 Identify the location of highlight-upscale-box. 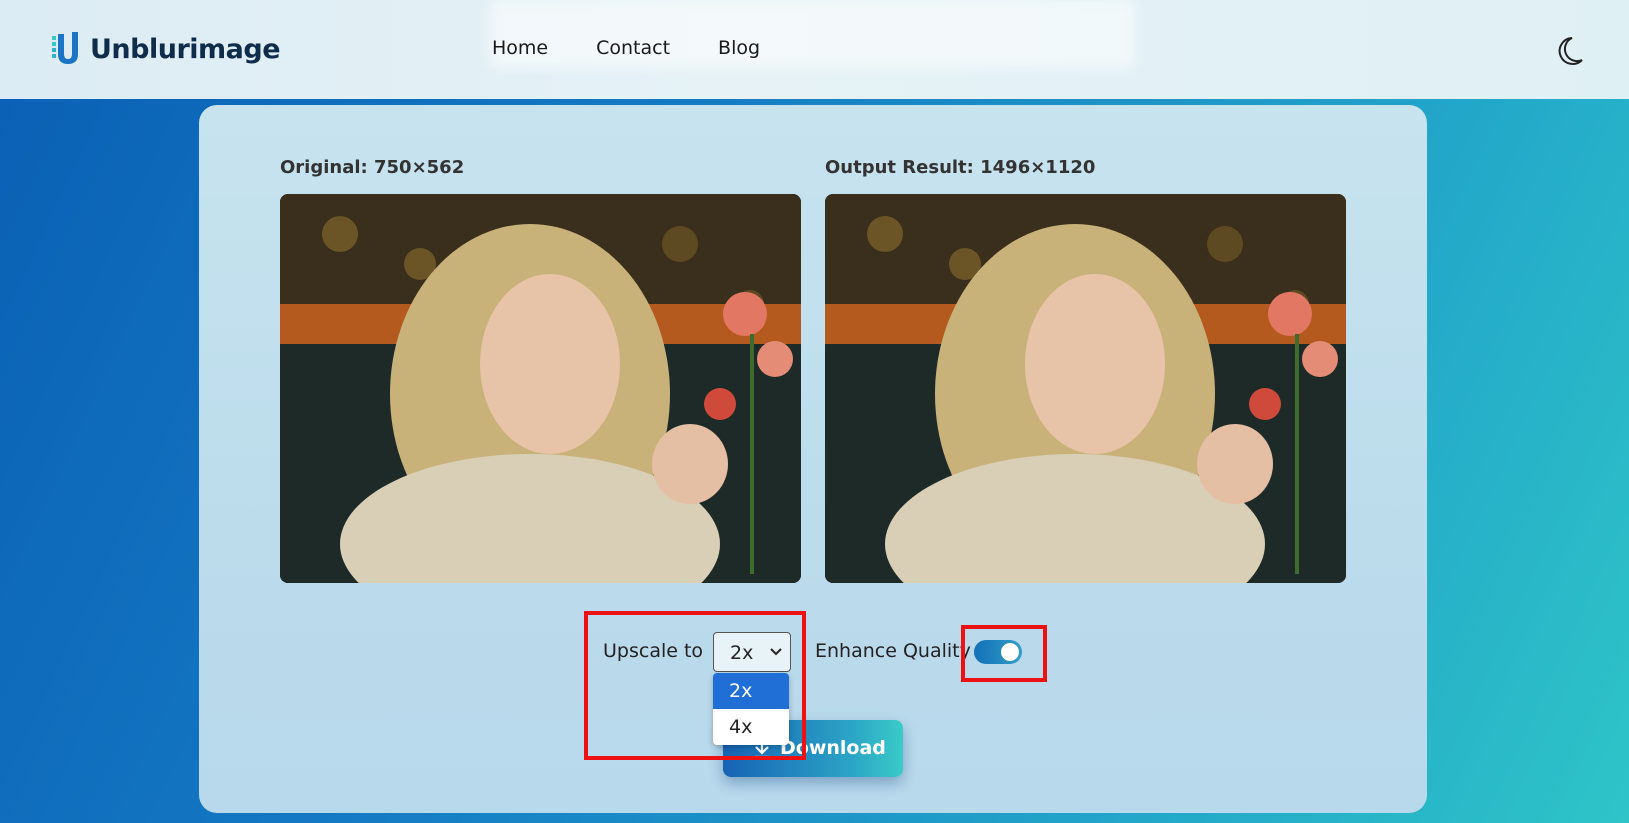
(695, 685).